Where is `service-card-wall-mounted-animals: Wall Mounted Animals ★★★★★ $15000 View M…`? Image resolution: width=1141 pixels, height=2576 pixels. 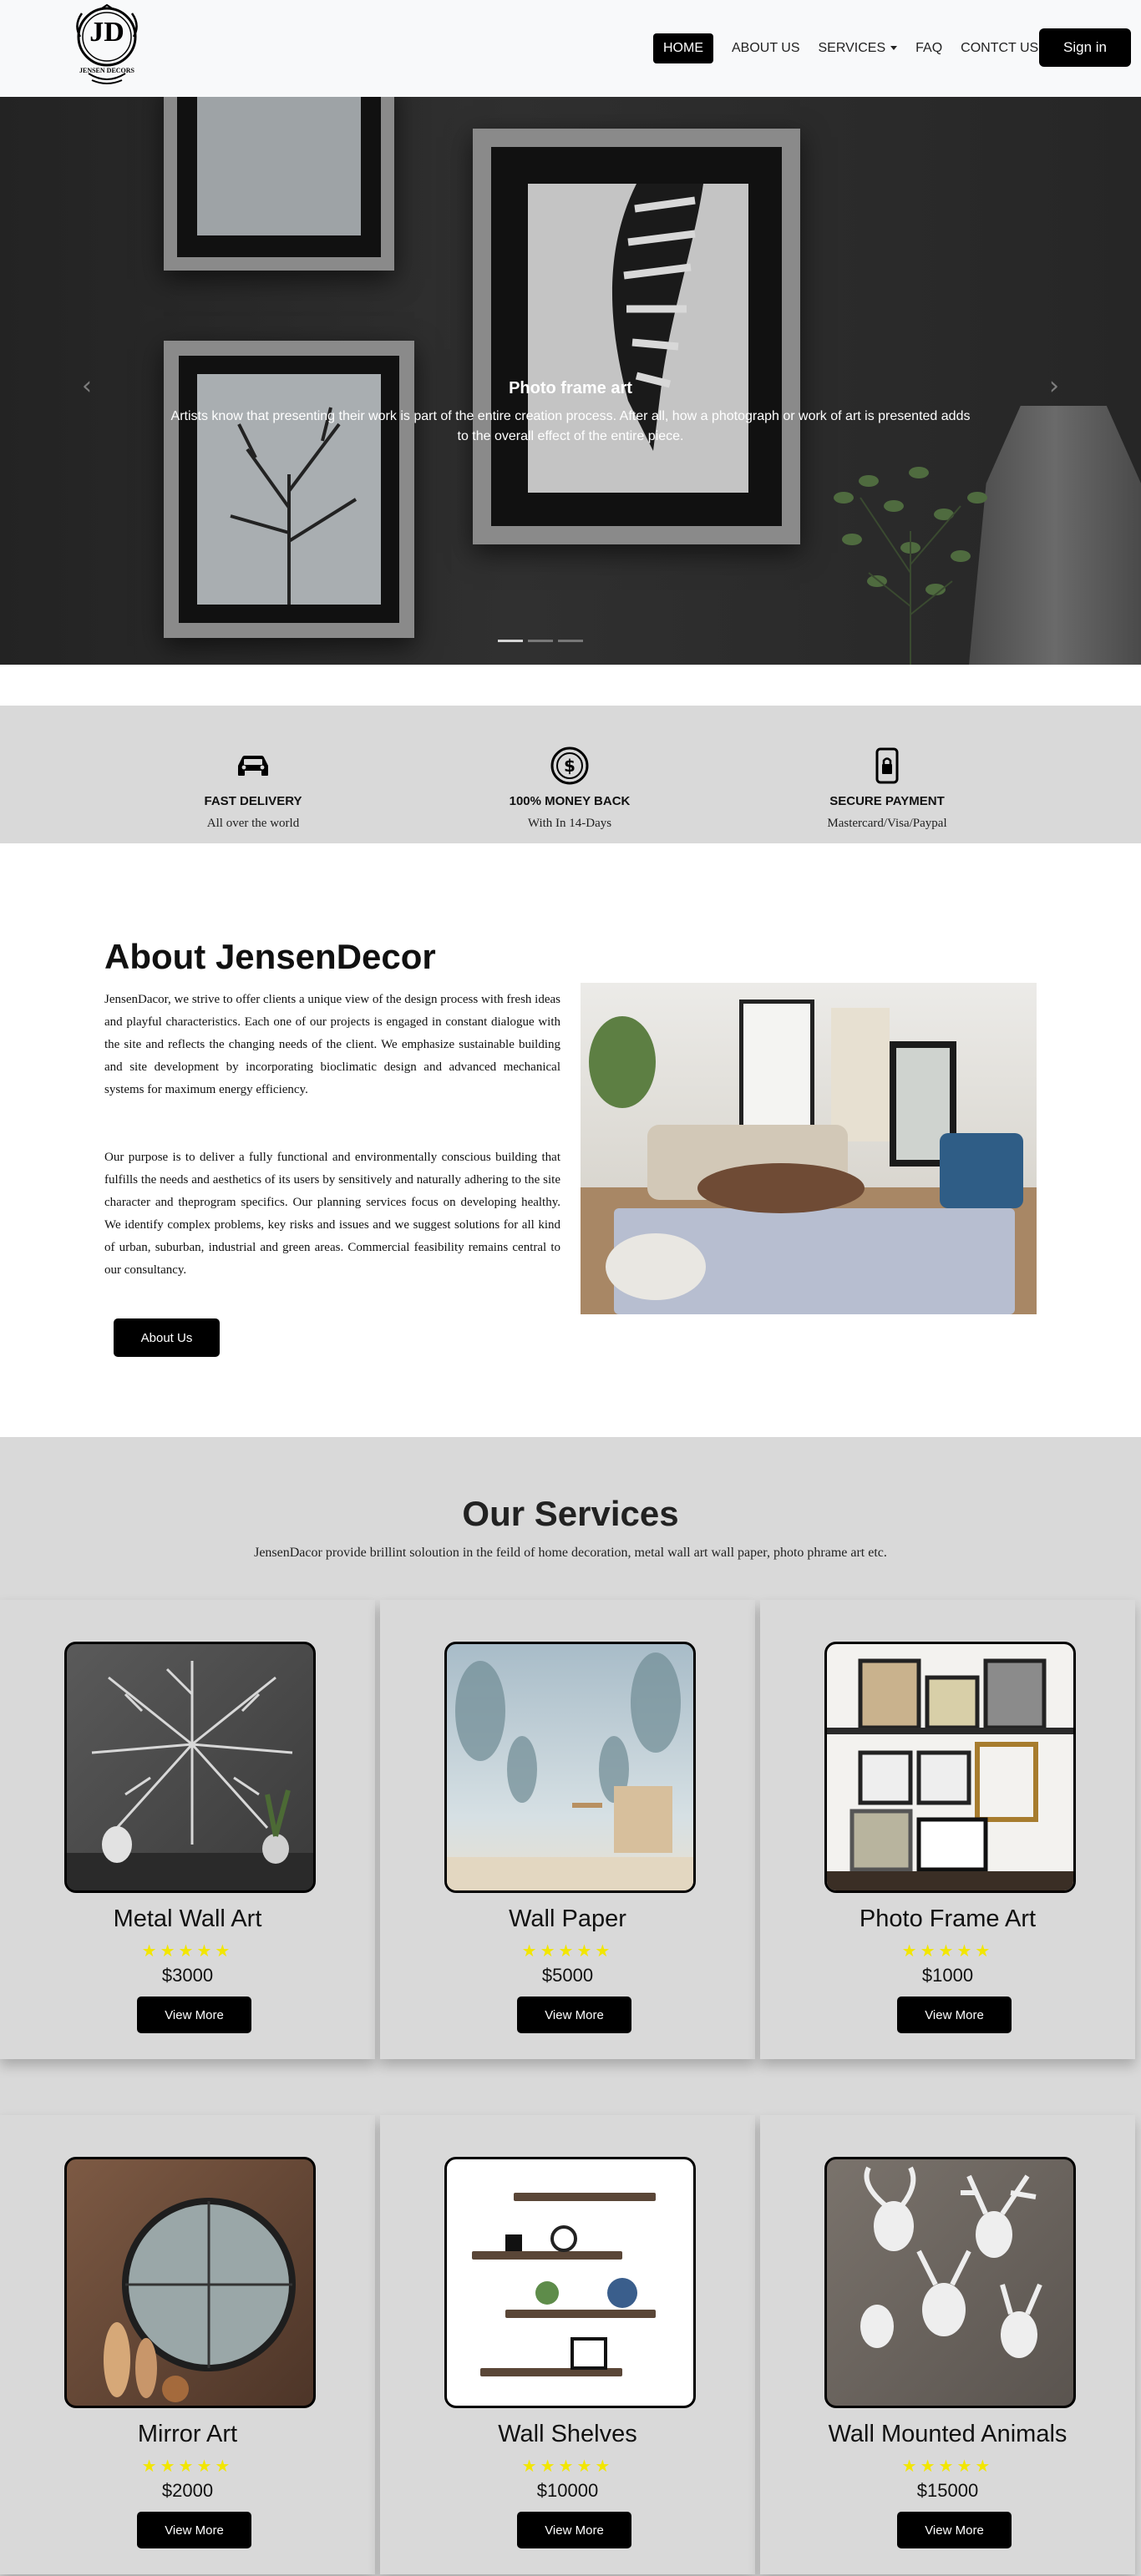 service-card-wall-mounted-animals: Wall Mounted Animals ★★★★★ $15000 View M… is located at coordinates (947, 2344).